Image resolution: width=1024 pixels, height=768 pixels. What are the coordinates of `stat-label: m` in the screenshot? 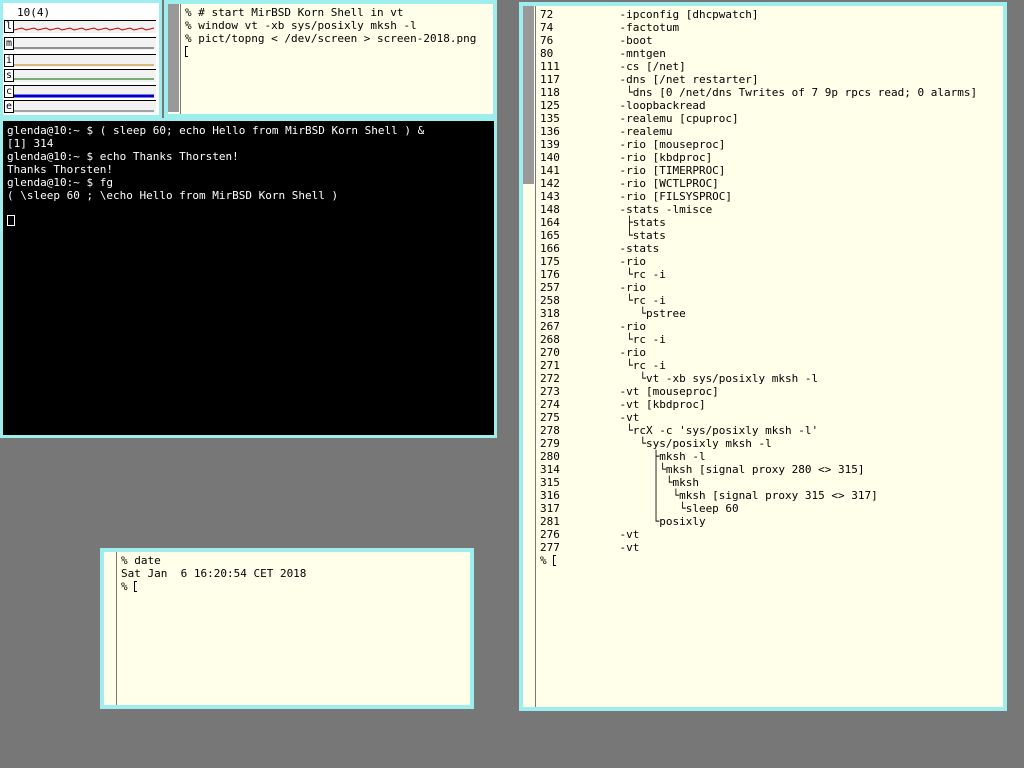 It's located at (9, 43).